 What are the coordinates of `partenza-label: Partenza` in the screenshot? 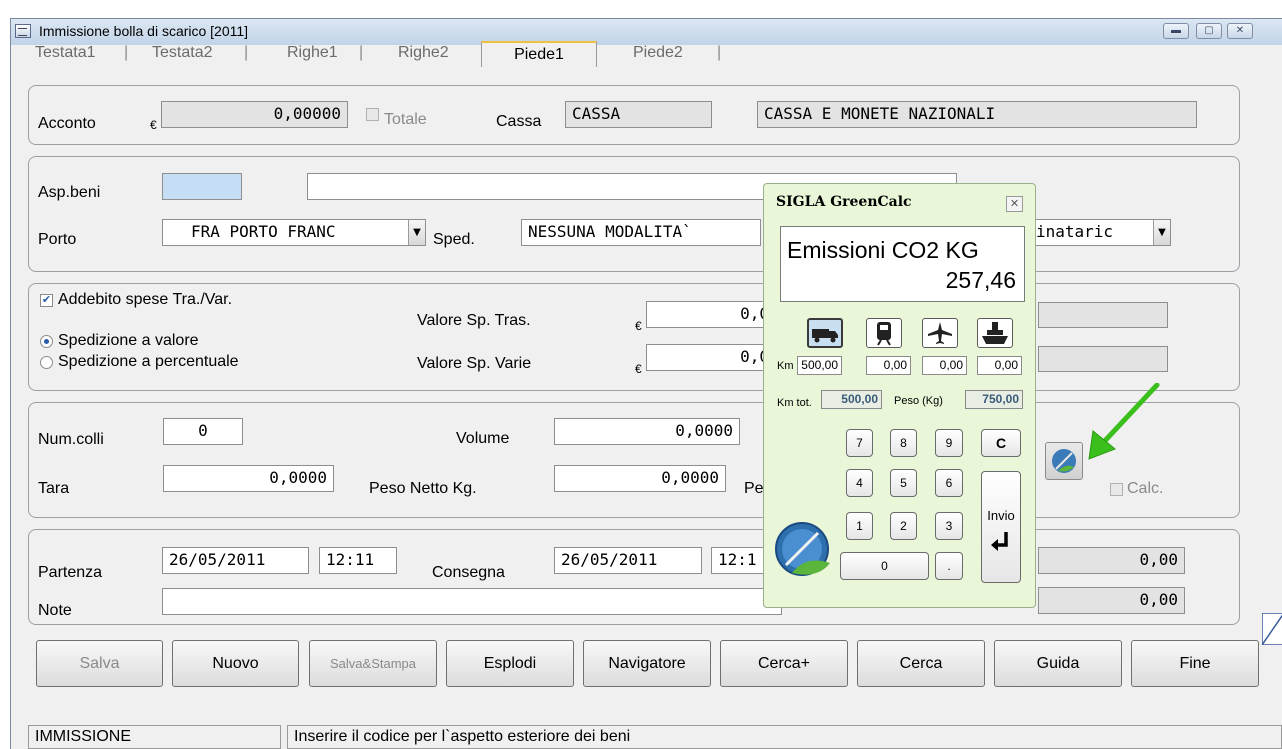 It's located at (70, 572).